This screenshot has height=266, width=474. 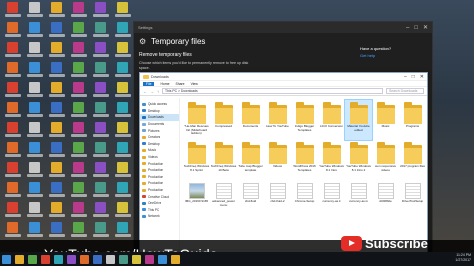 What do you see at coordinates (159, 150) in the screenshot?
I see `nav-item: Music` at bounding box center [159, 150].